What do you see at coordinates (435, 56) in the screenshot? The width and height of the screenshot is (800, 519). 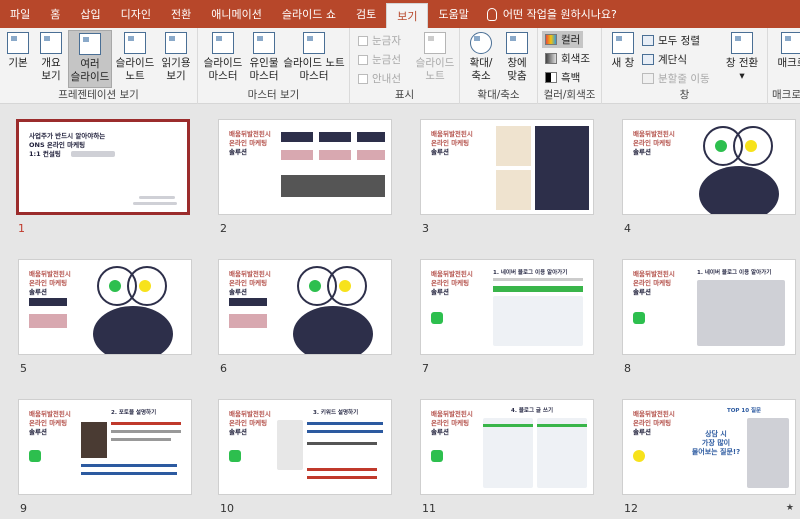 I see `notes-toggle-button: 슬라이드 노트` at bounding box center [435, 56].